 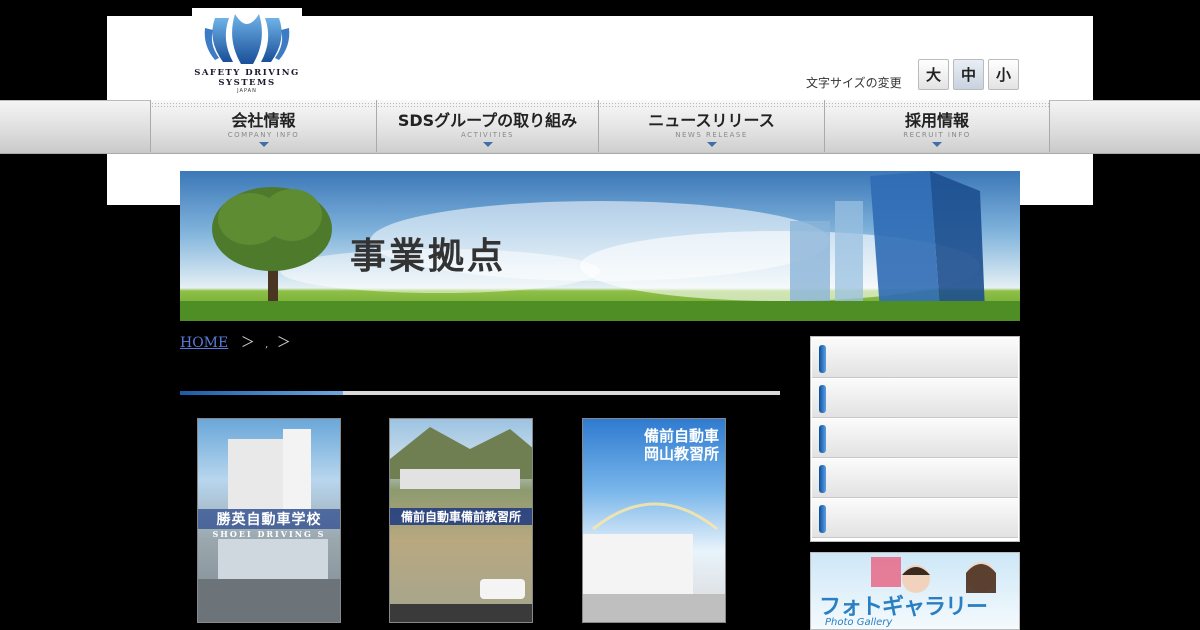 I want to click on nav-item-company-info: 会社情報 COMPANY INFO, so click(x=263, y=126).